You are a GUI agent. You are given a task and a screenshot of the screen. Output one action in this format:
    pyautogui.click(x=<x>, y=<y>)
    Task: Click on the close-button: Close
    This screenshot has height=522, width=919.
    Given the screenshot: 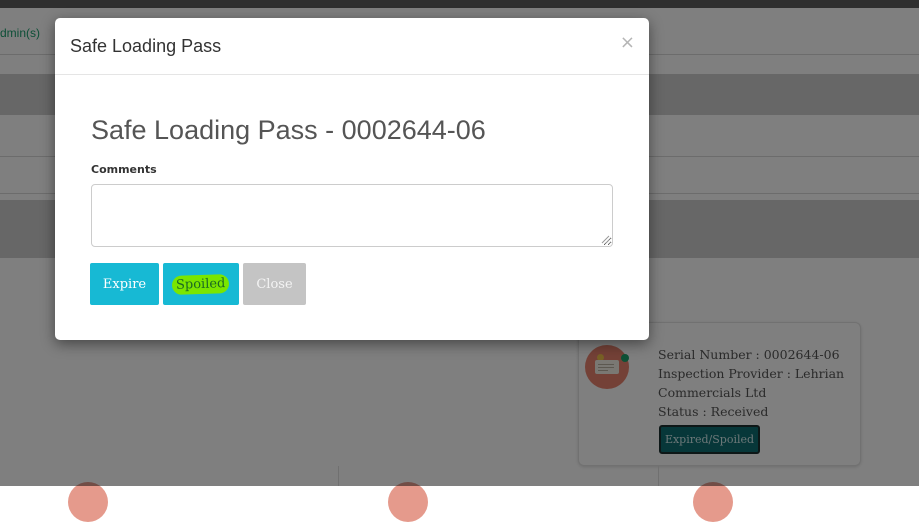 What is the action you would take?
    pyautogui.click(x=274, y=284)
    